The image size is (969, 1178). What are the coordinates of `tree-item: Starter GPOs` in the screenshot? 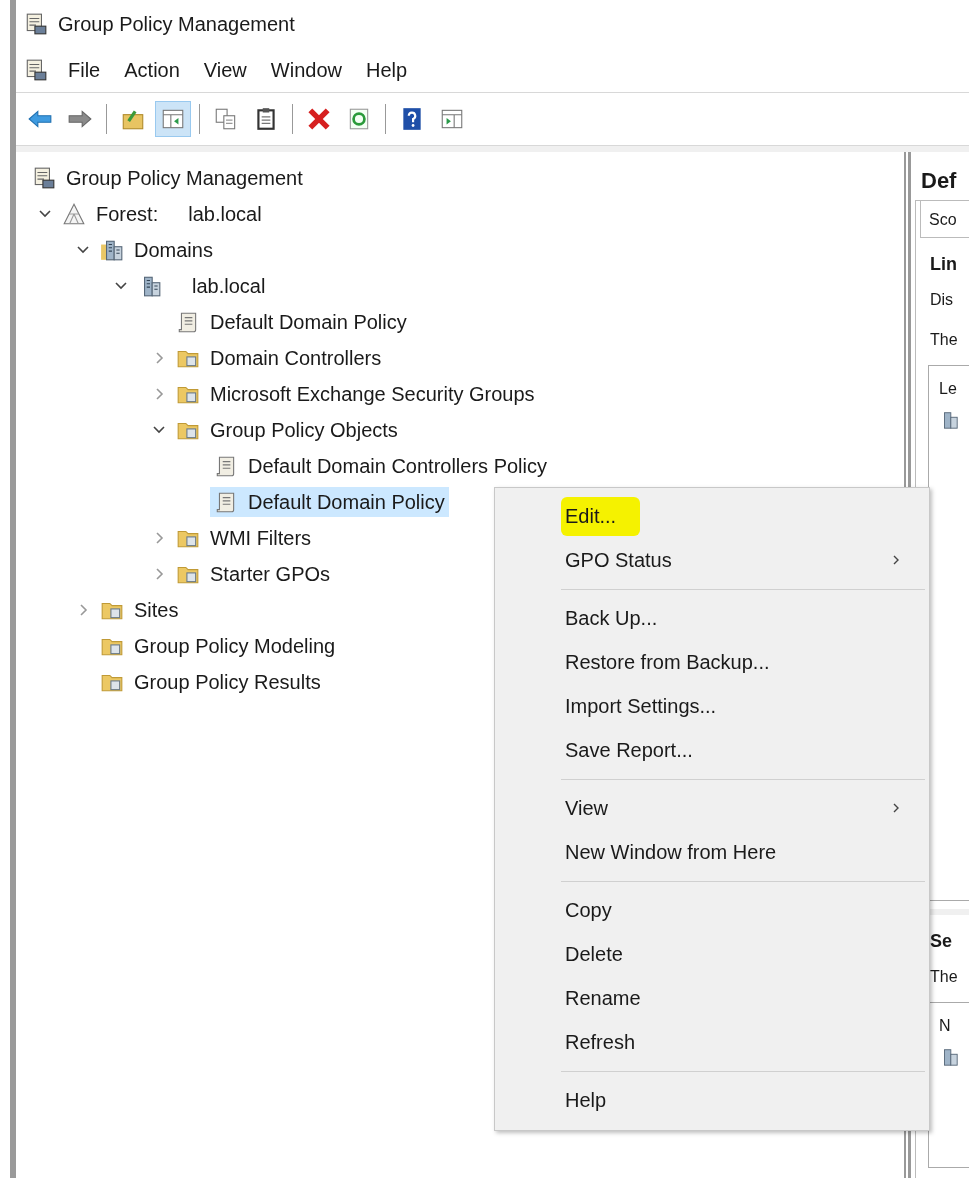 It's located at (253, 574).